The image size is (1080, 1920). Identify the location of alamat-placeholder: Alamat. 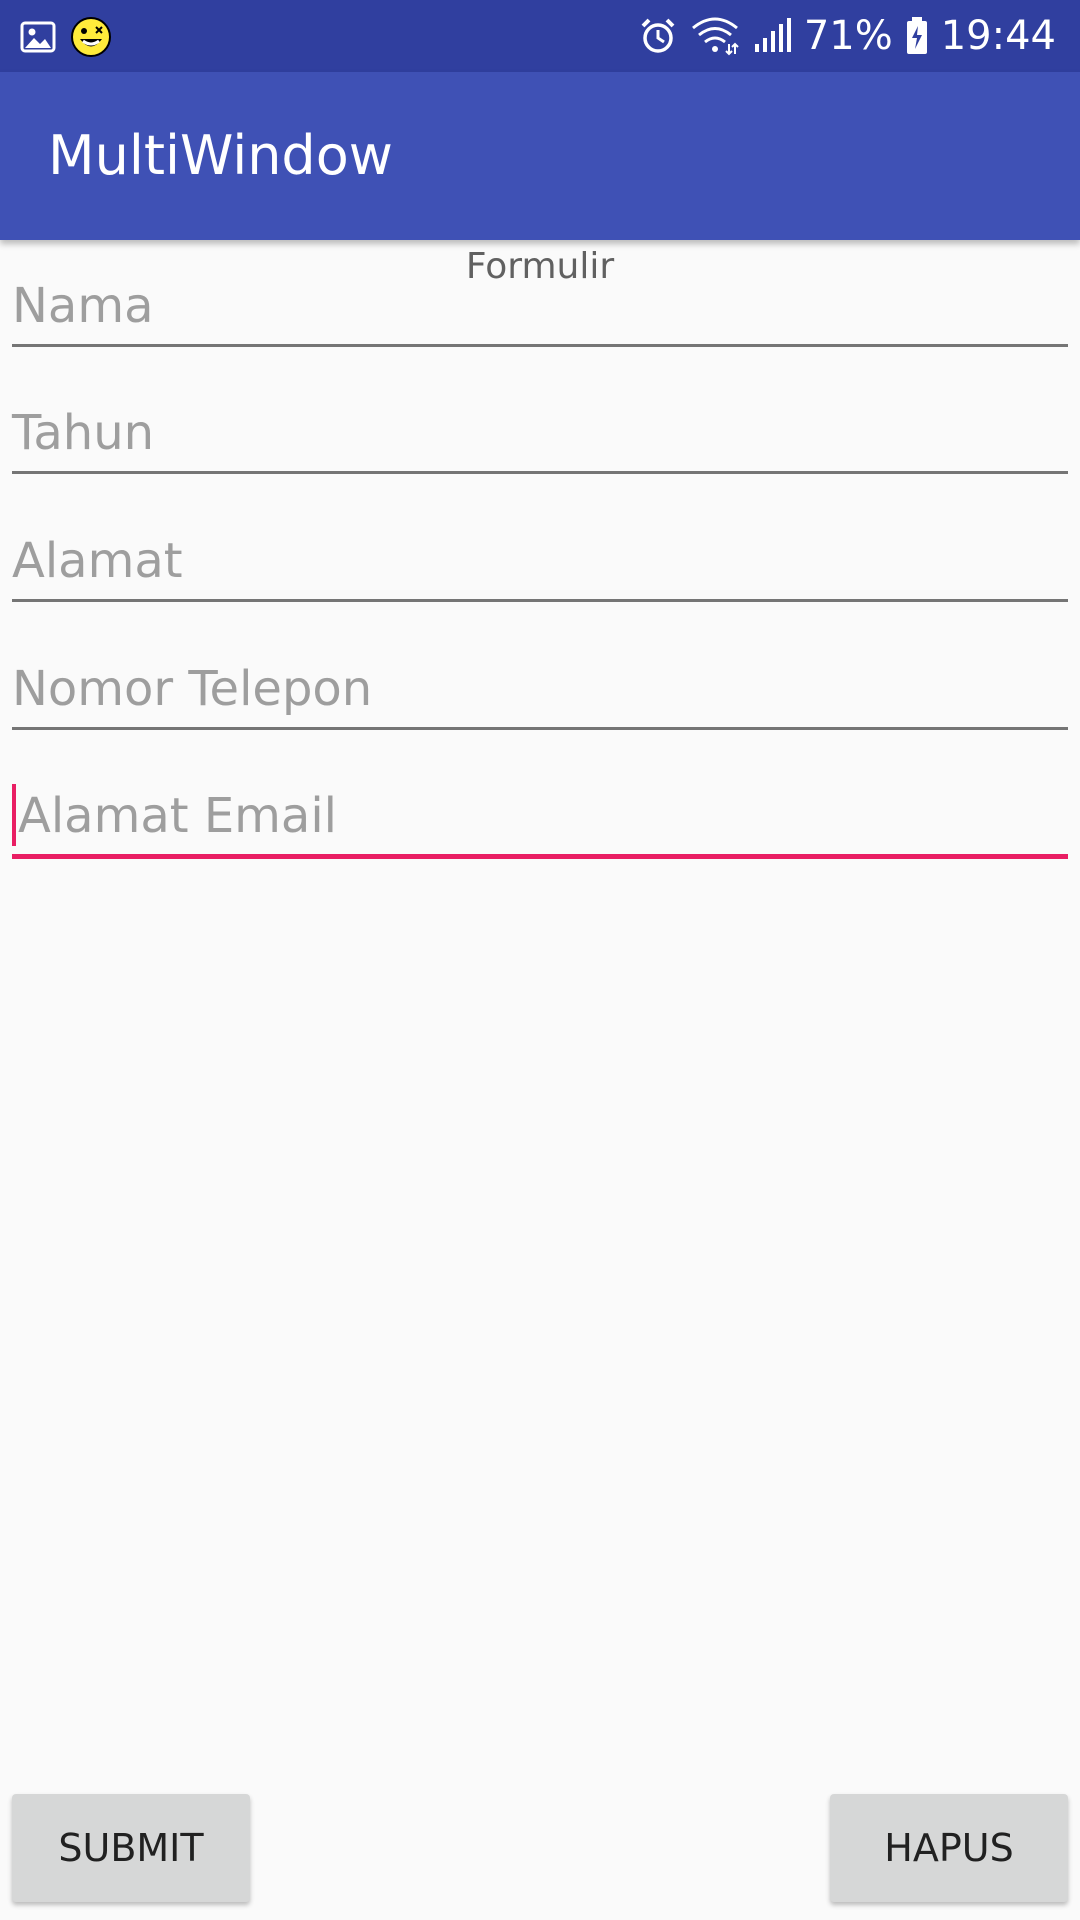
(97, 561).